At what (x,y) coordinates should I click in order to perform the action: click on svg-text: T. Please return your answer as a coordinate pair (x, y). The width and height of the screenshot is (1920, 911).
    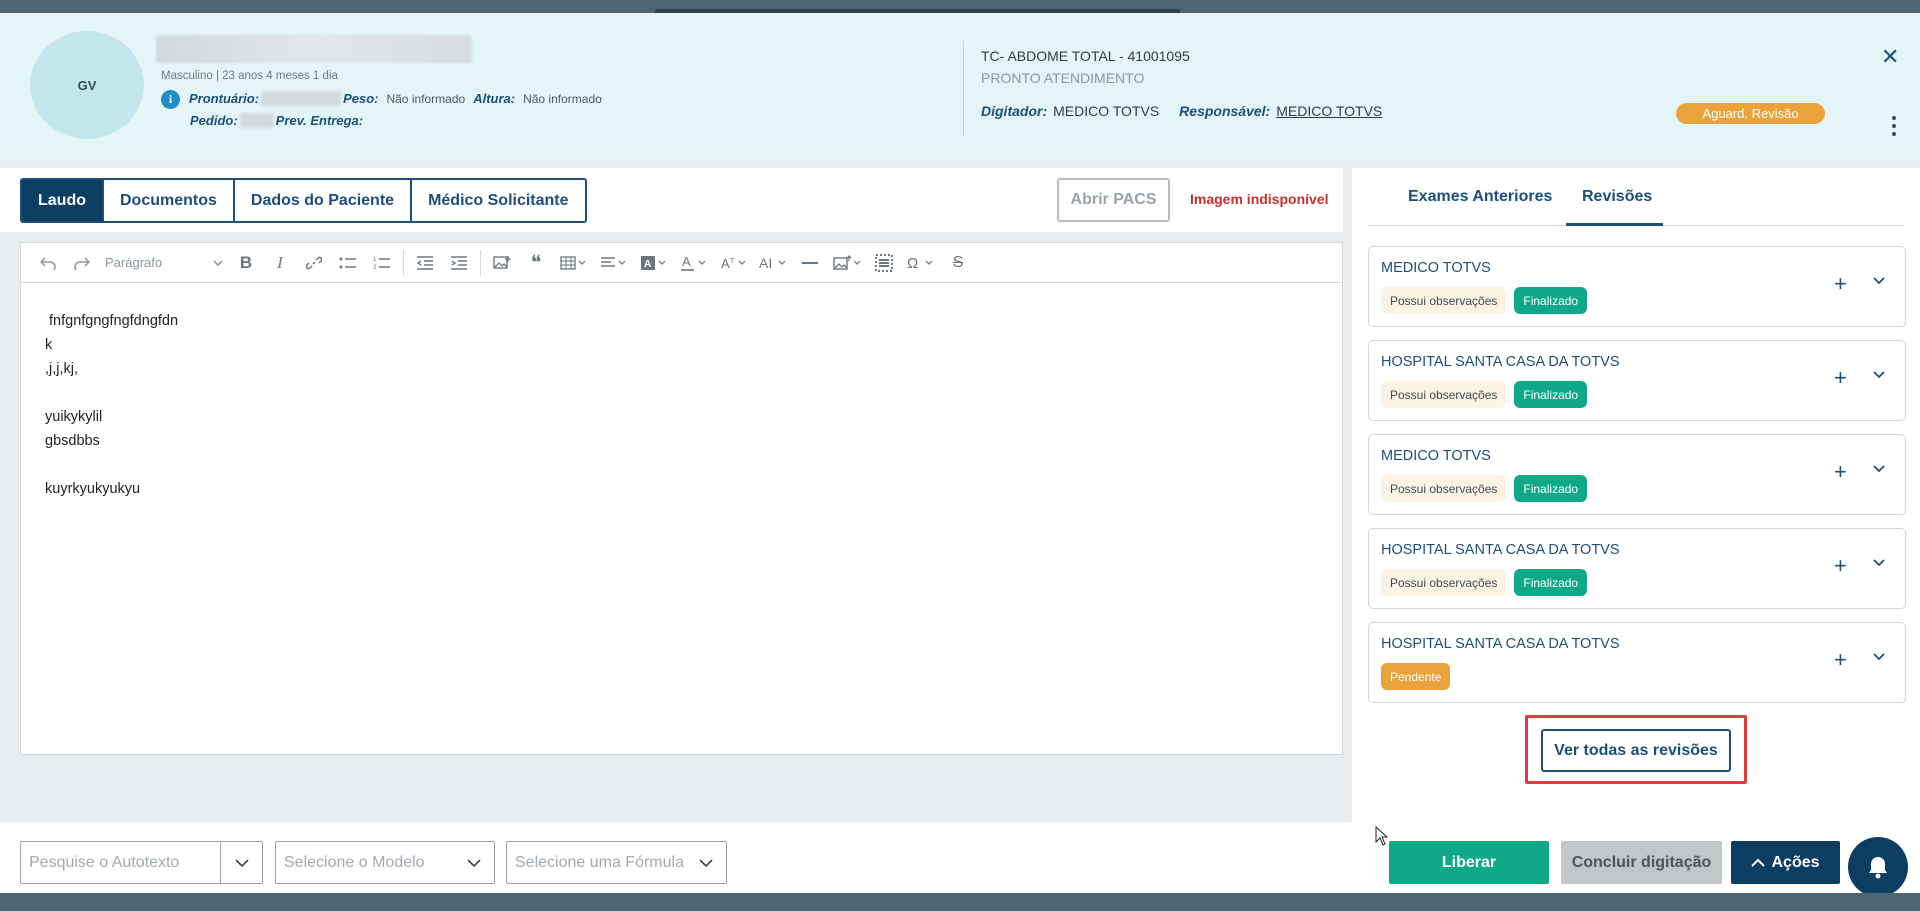
    Looking at the image, I should click on (732, 261).